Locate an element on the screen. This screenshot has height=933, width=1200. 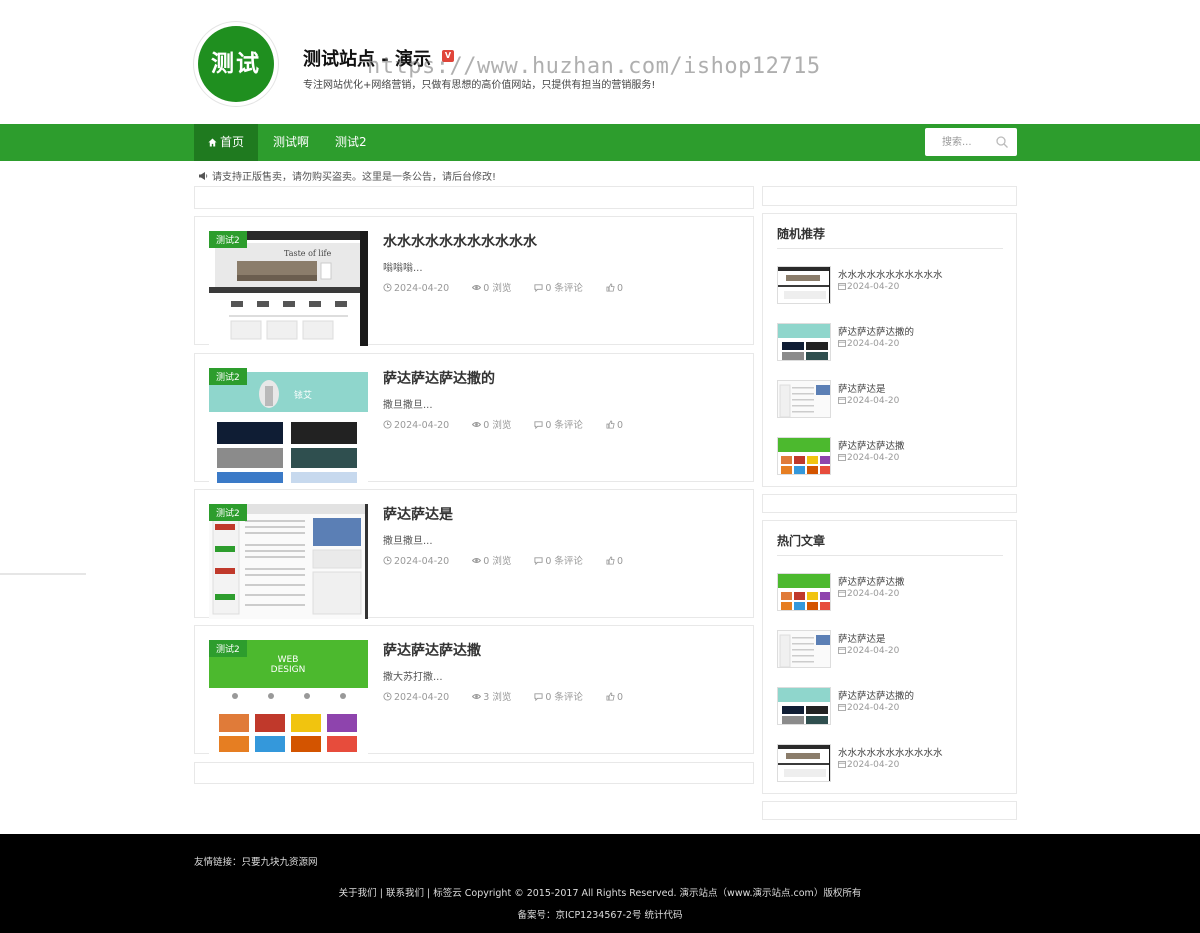
megaphone-icon is located at coordinates (203, 176).